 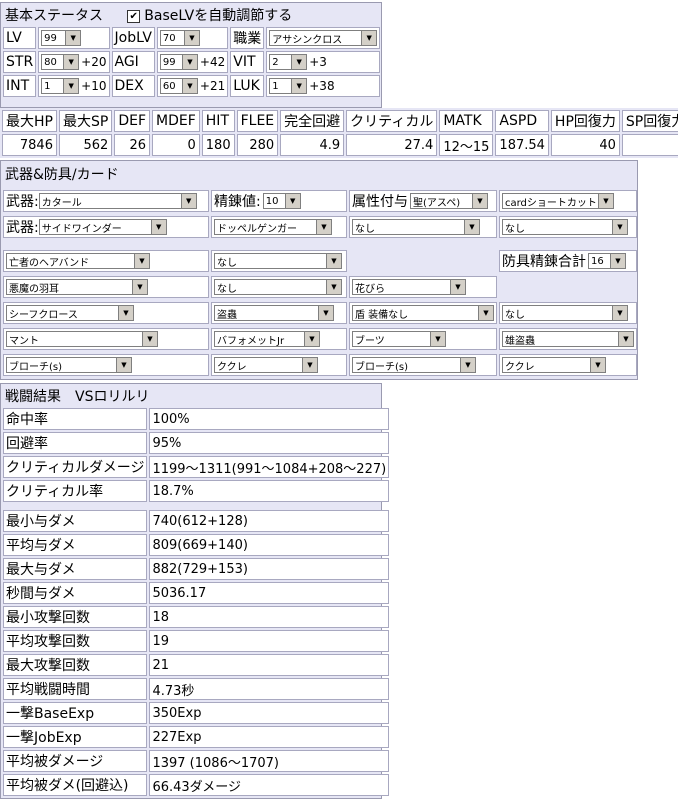 I want to click on result-label: 最小与ダメ, so click(x=75, y=521).